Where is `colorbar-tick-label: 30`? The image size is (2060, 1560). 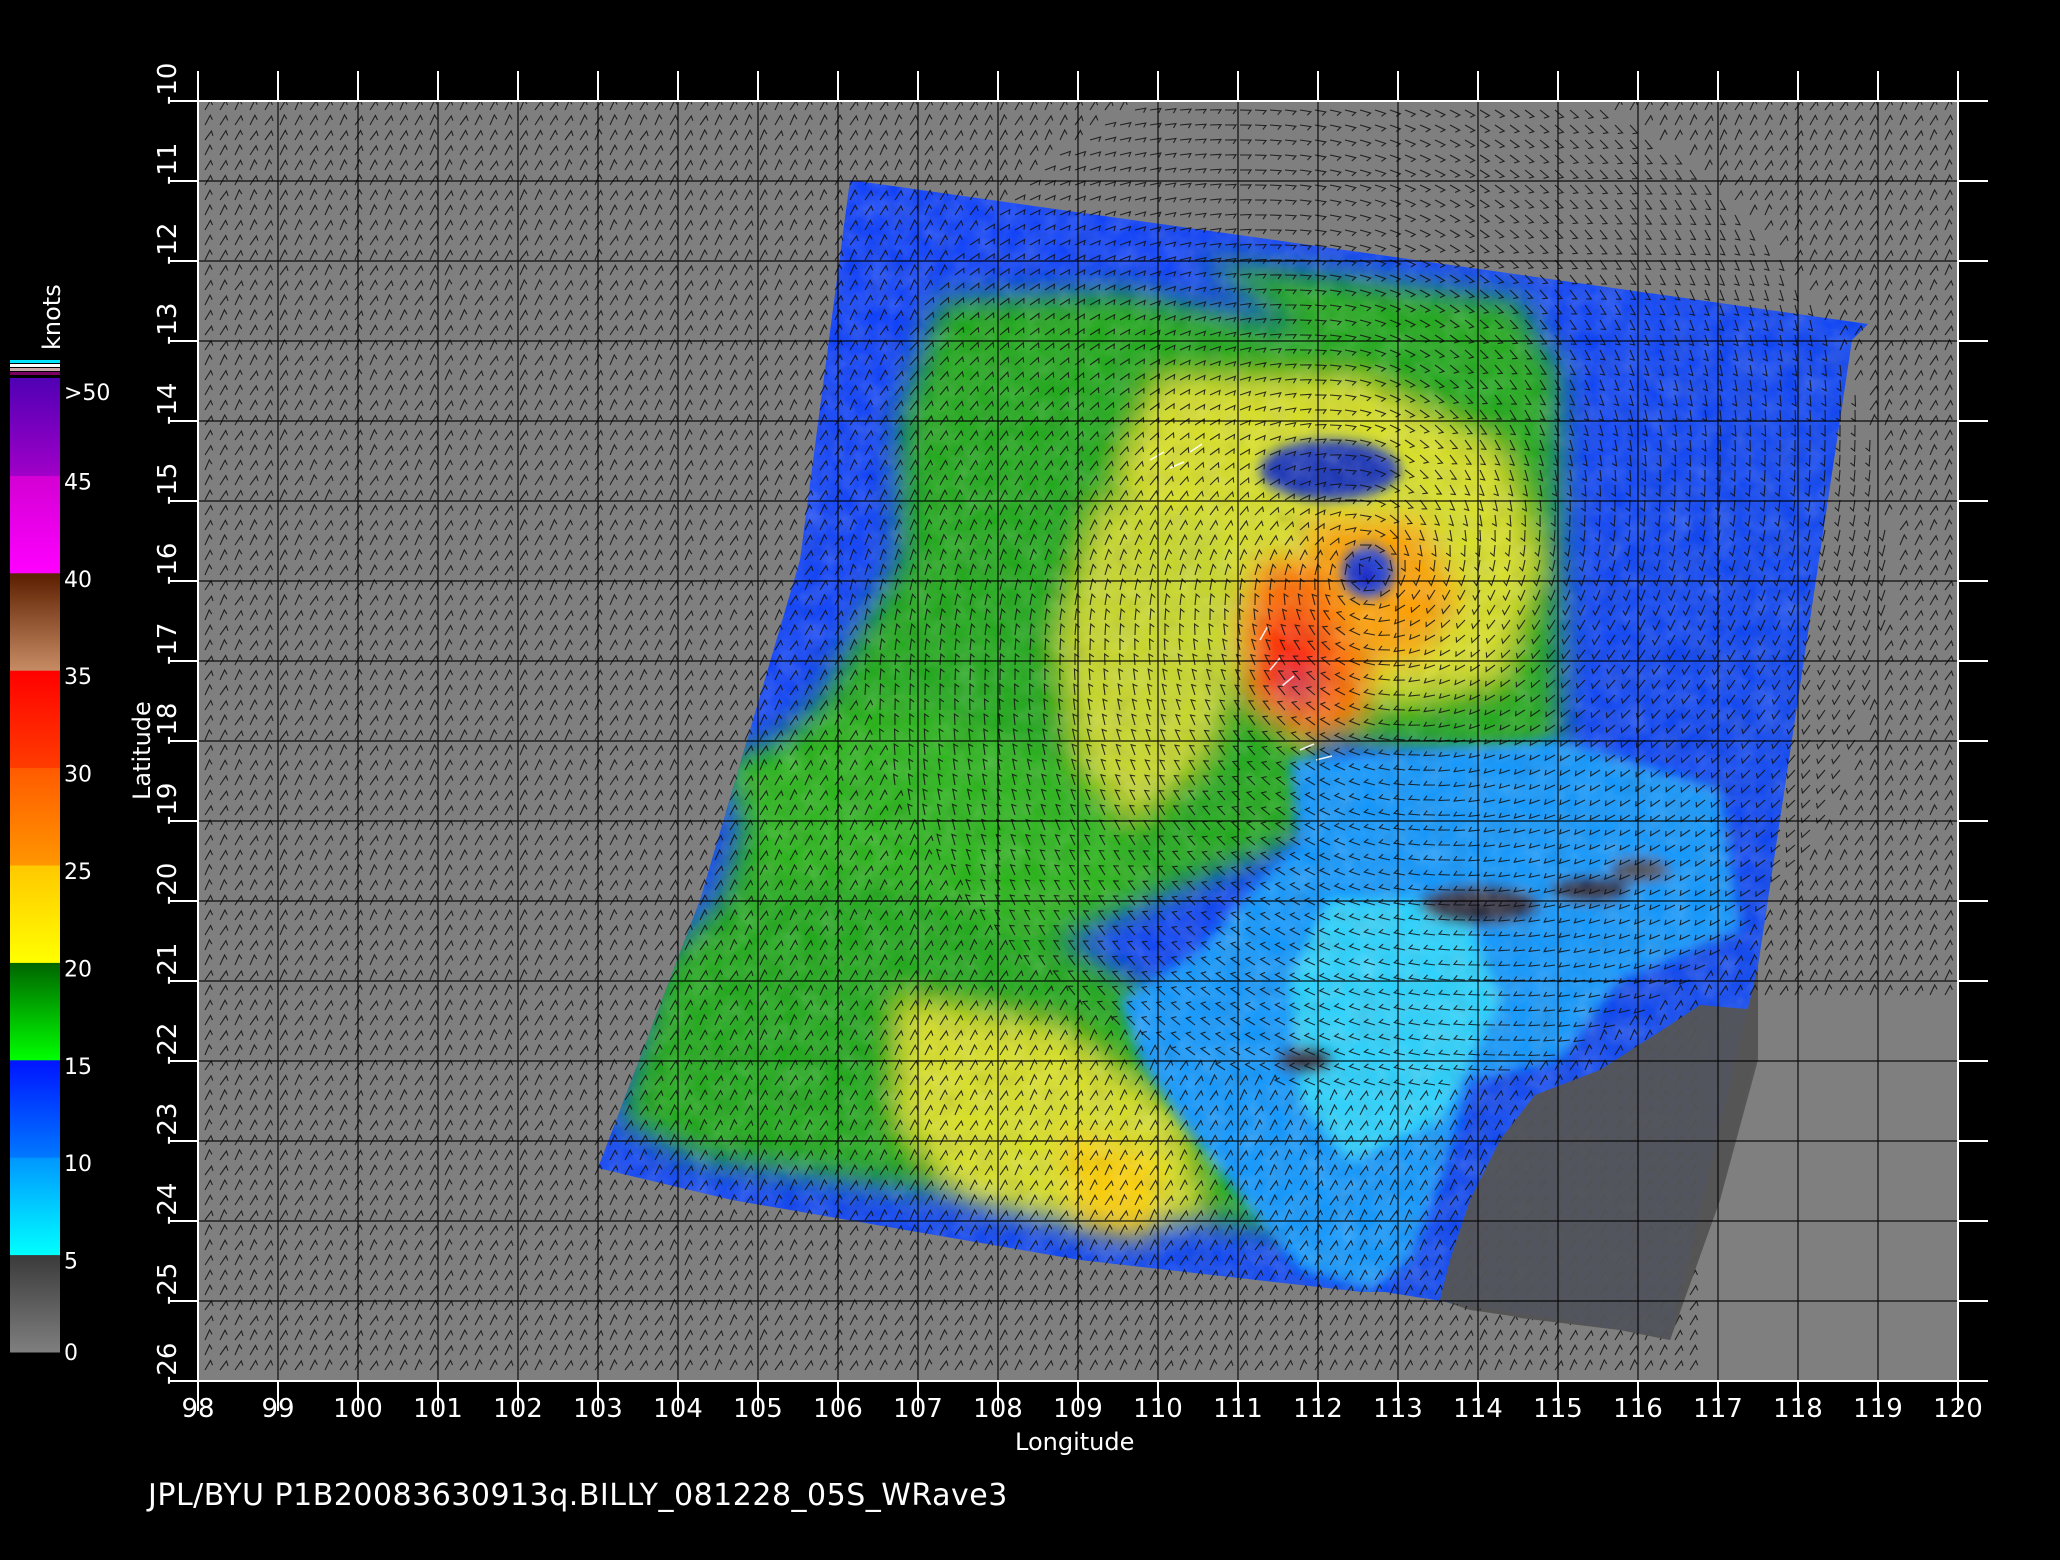 colorbar-tick-label: 30 is located at coordinates (78, 775).